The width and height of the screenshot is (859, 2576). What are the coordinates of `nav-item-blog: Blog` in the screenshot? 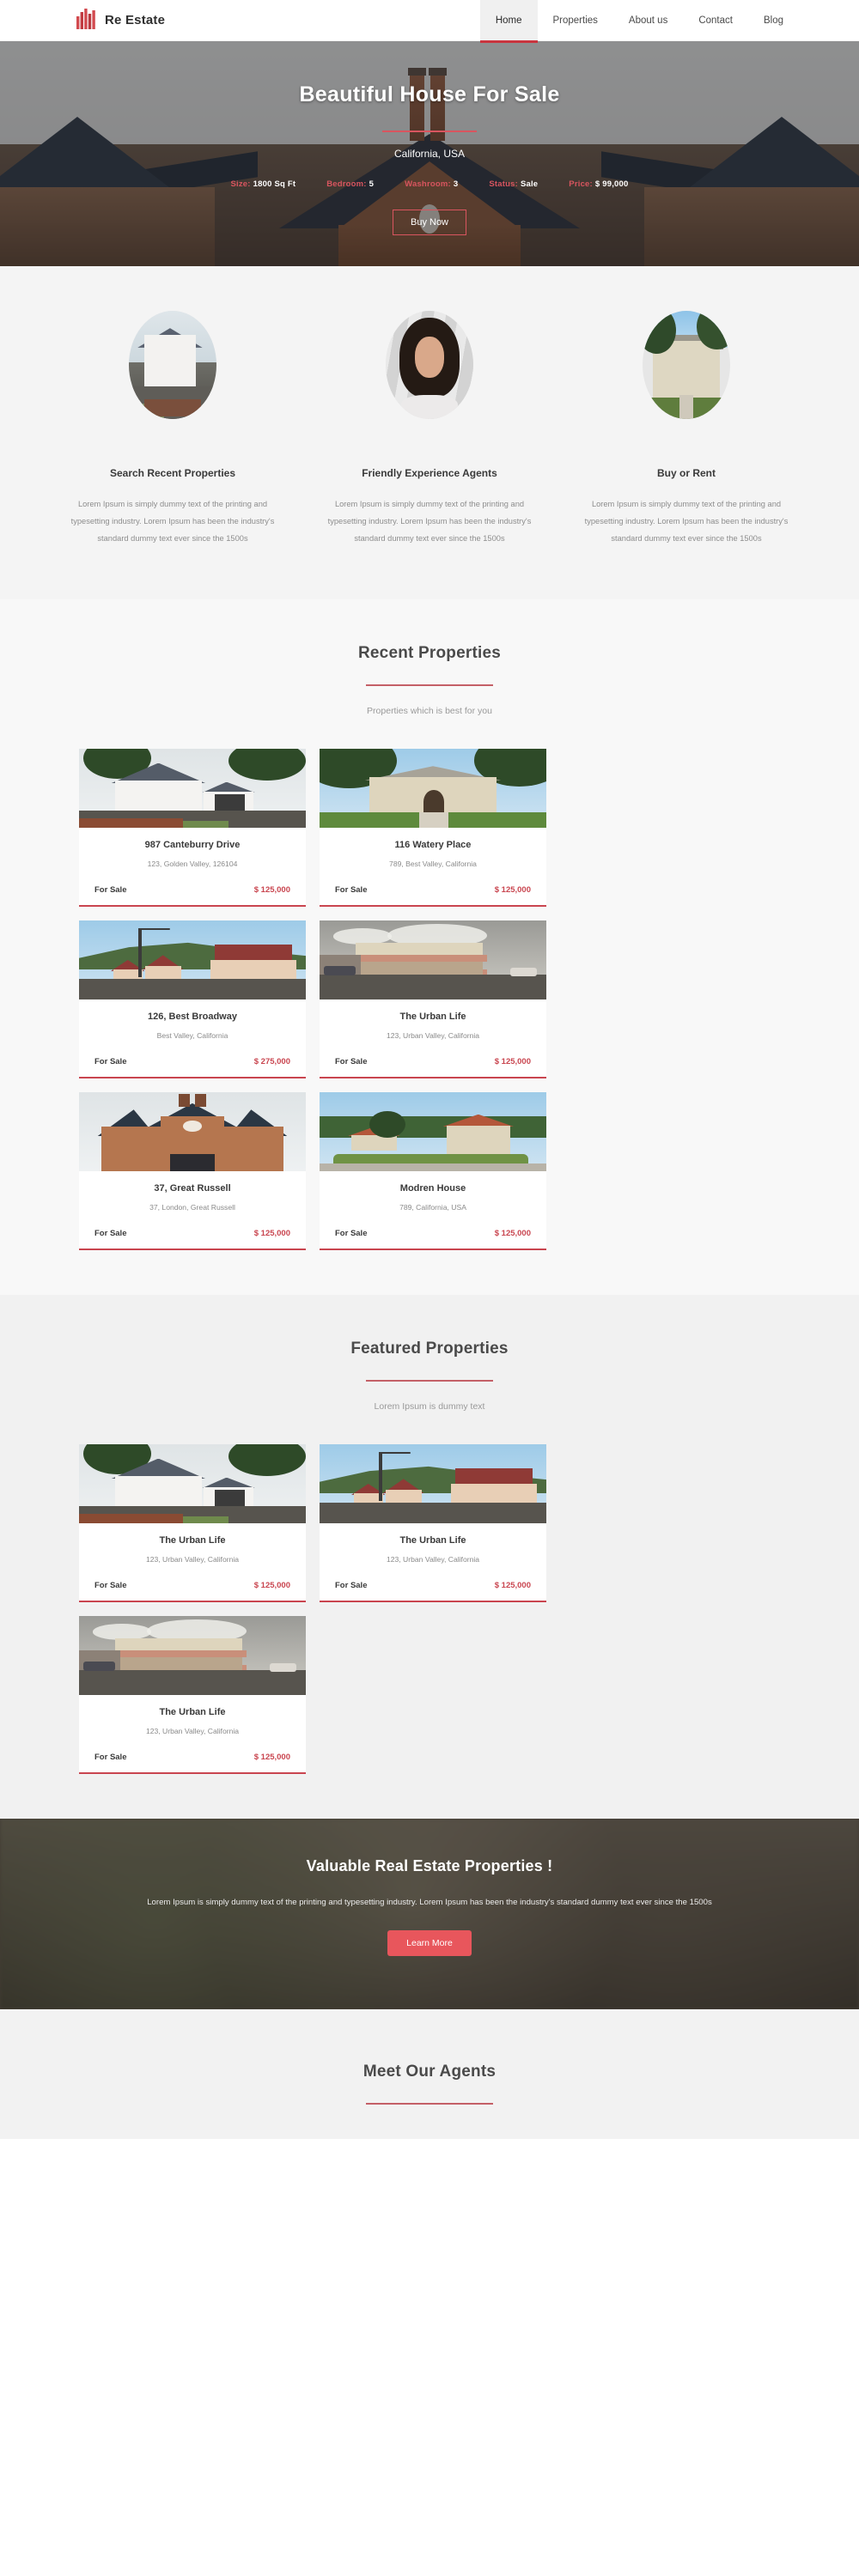 It's located at (773, 21).